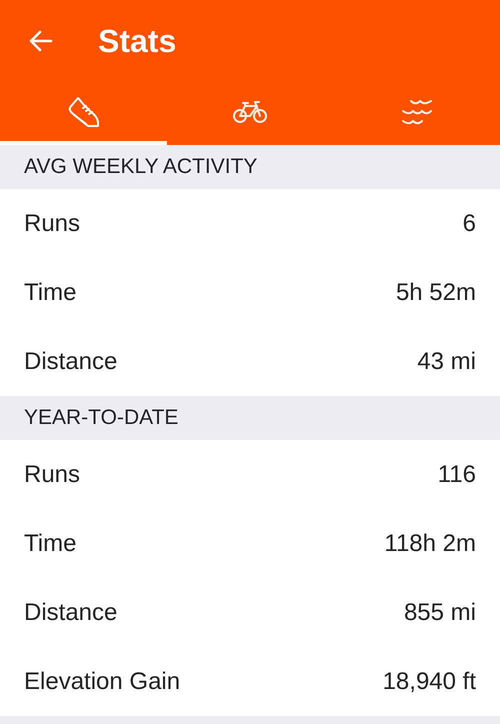 This screenshot has width=500, height=724. Describe the element at coordinates (41, 41) in the screenshot. I see `back-arrow-icon` at that location.